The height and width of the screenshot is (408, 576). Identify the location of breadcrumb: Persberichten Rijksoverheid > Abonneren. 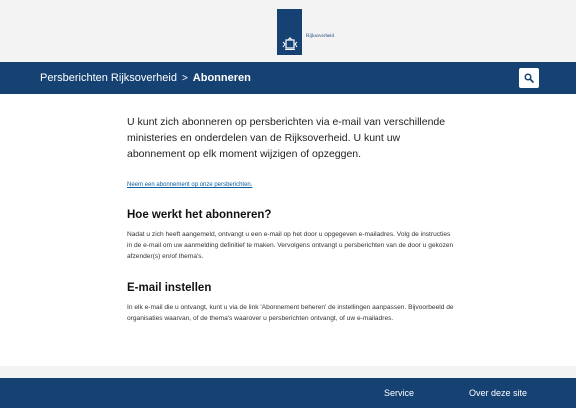
(145, 78).